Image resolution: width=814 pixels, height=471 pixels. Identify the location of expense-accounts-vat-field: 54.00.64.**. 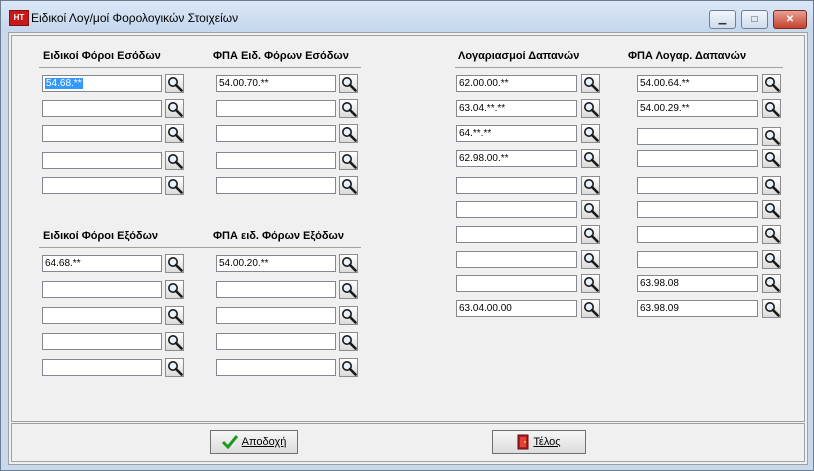
(697, 83).